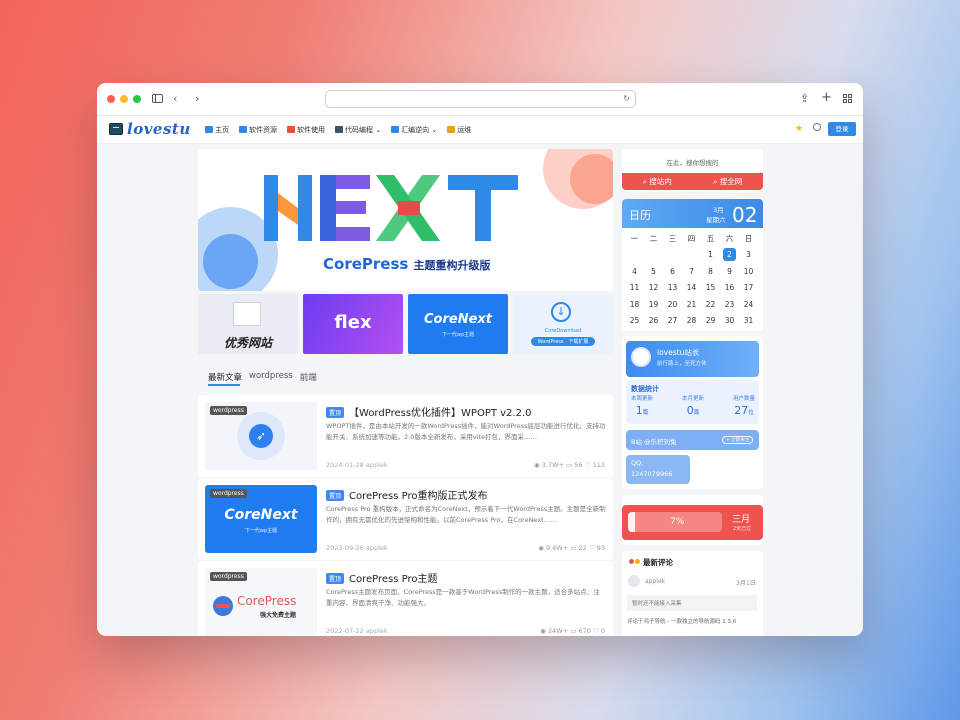 This screenshot has height=720, width=960. What do you see at coordinates (197, 98) in the screenshot?
I see `forward-icon: ›` at bounding box center [197, 98].